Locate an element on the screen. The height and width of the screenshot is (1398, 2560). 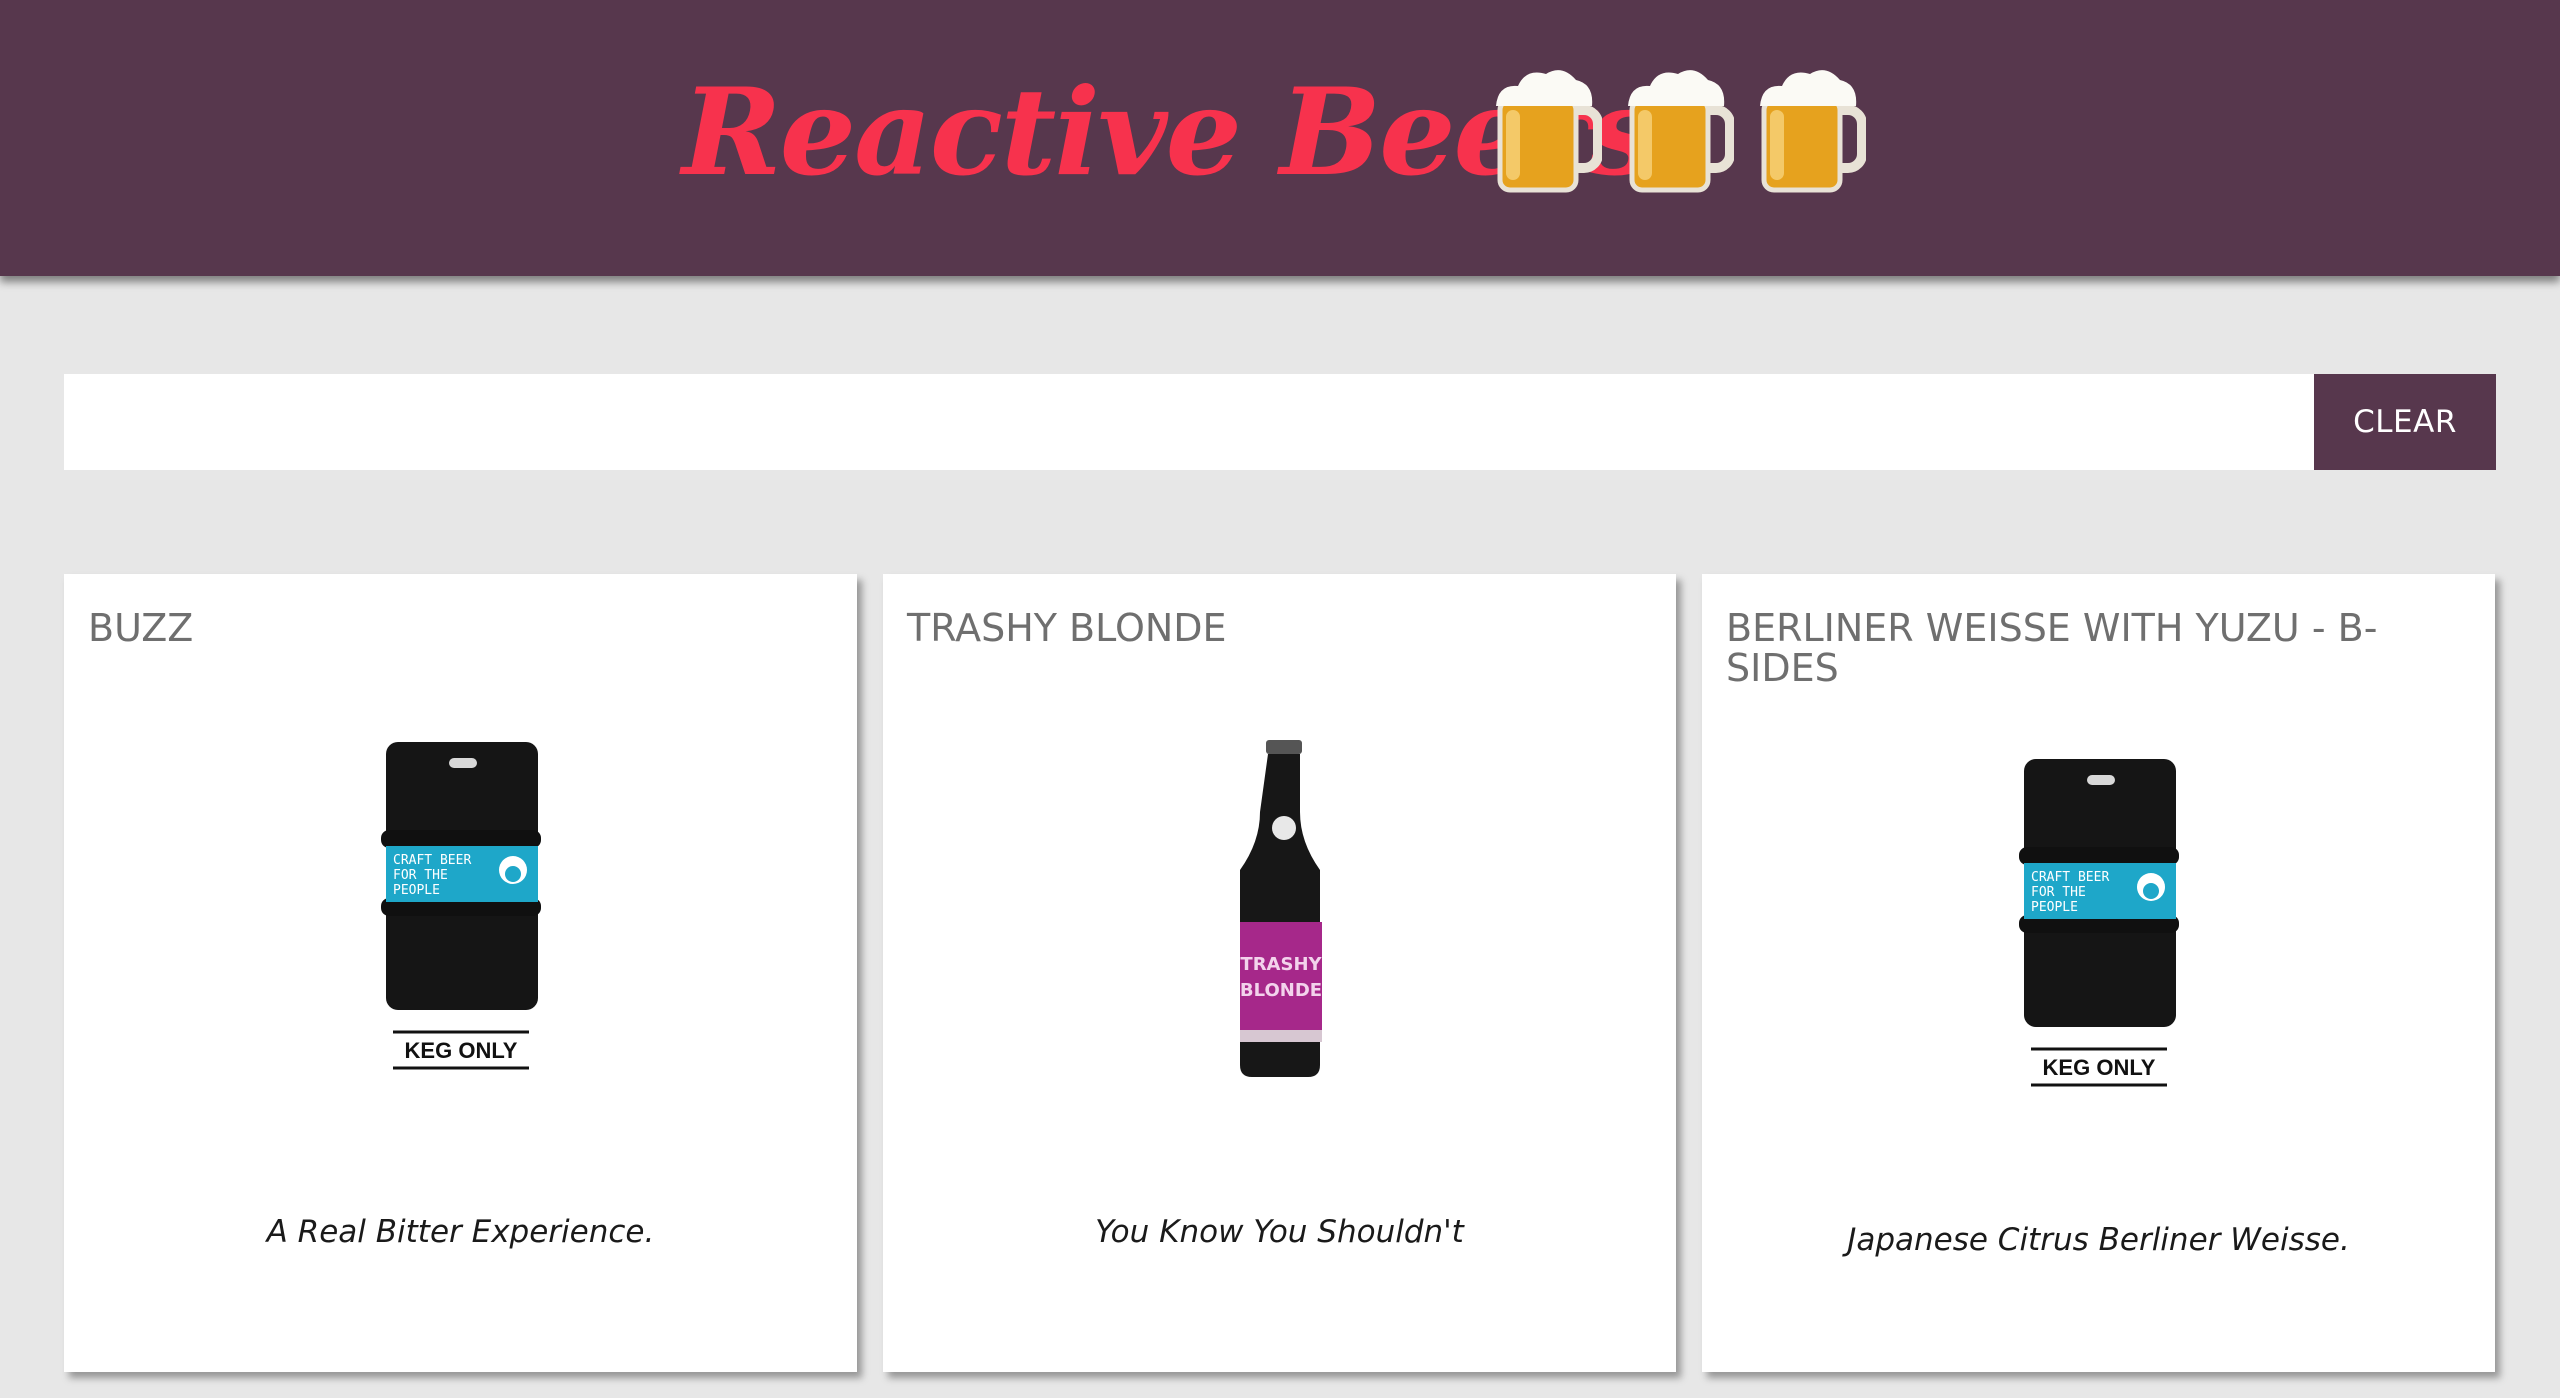
bottle-label-line-2: BLONDE is located at coordinates (1280, 990).